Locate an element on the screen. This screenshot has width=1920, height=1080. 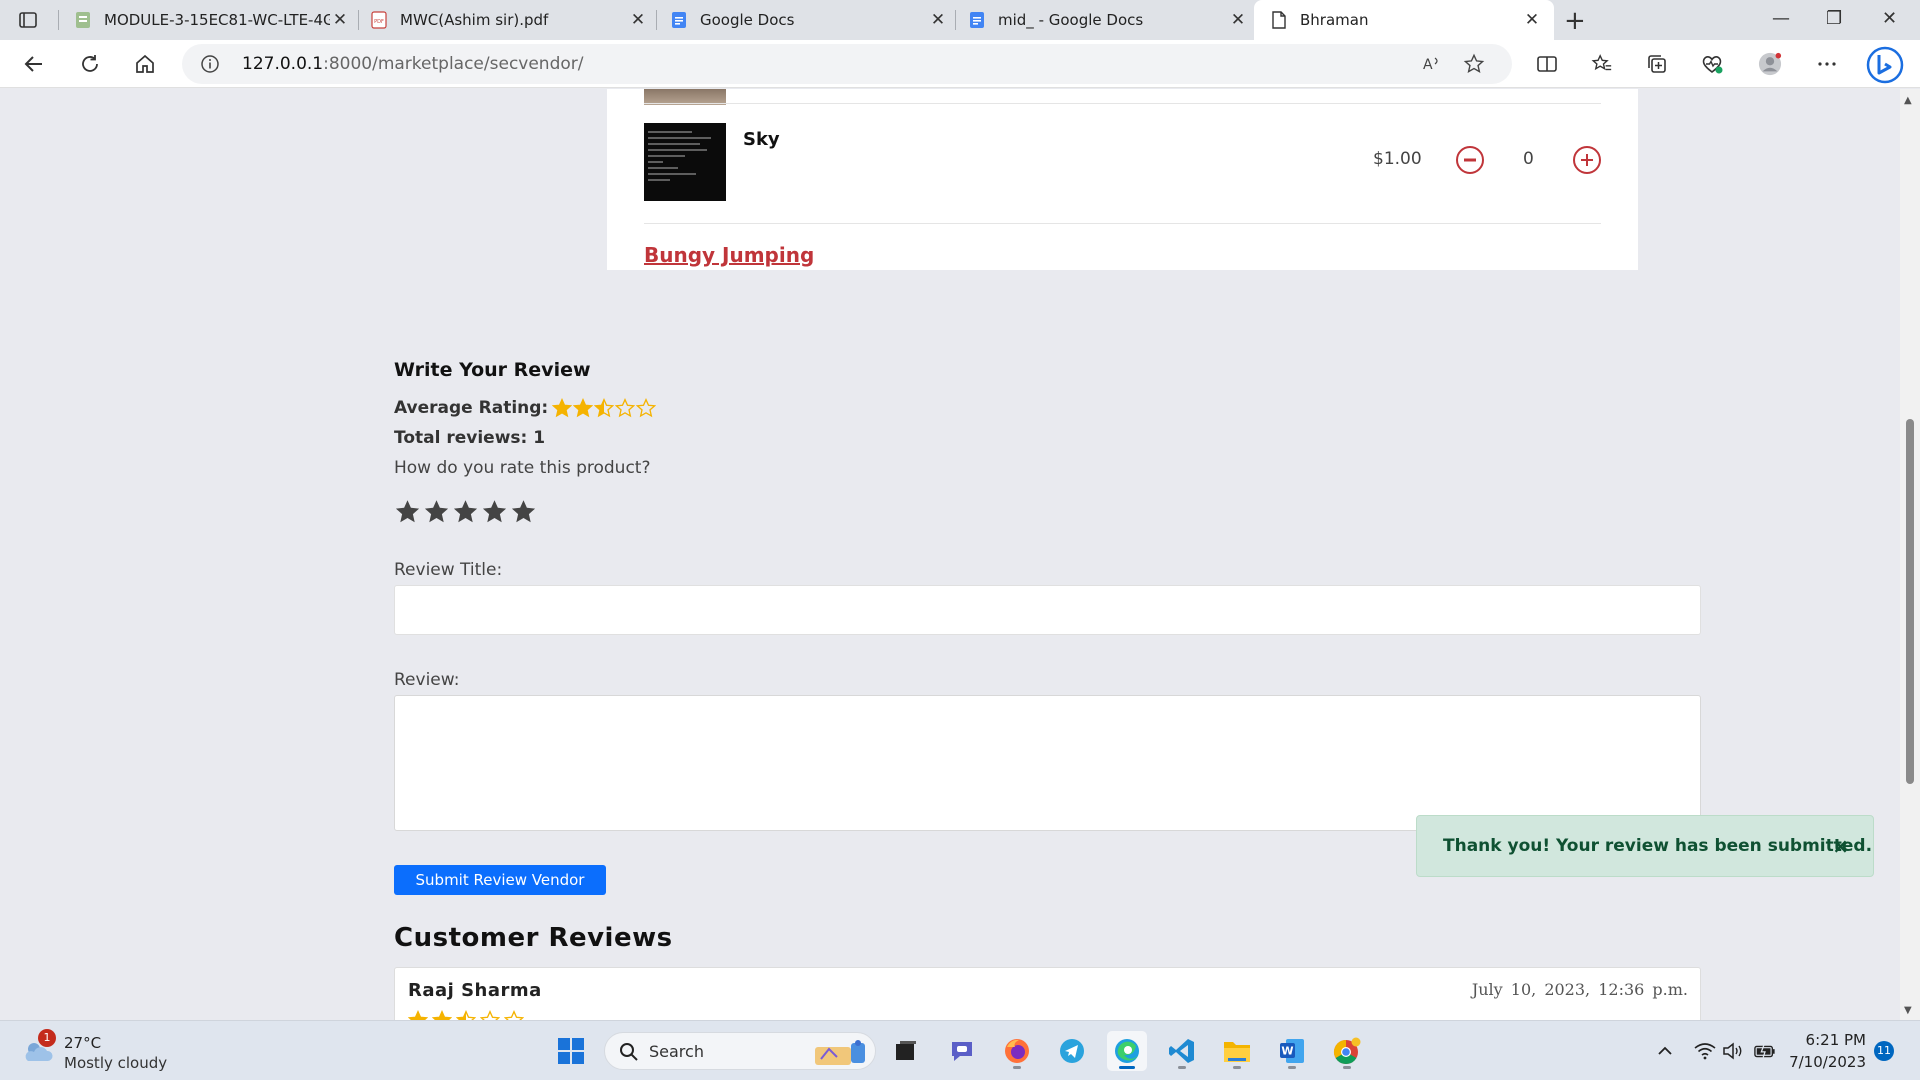
search-highlight-icon is located at coordinates (840, 1052).